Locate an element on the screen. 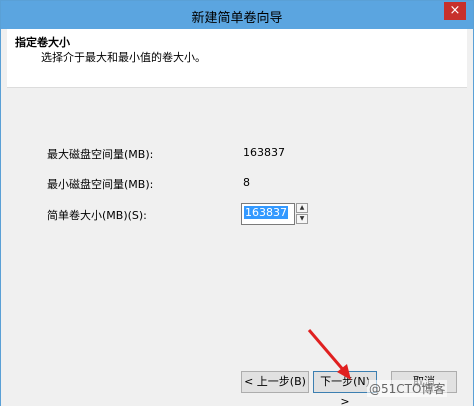 The image size is (474, 406). spin-down-button: ▼ is located at coordinates (302, 219).